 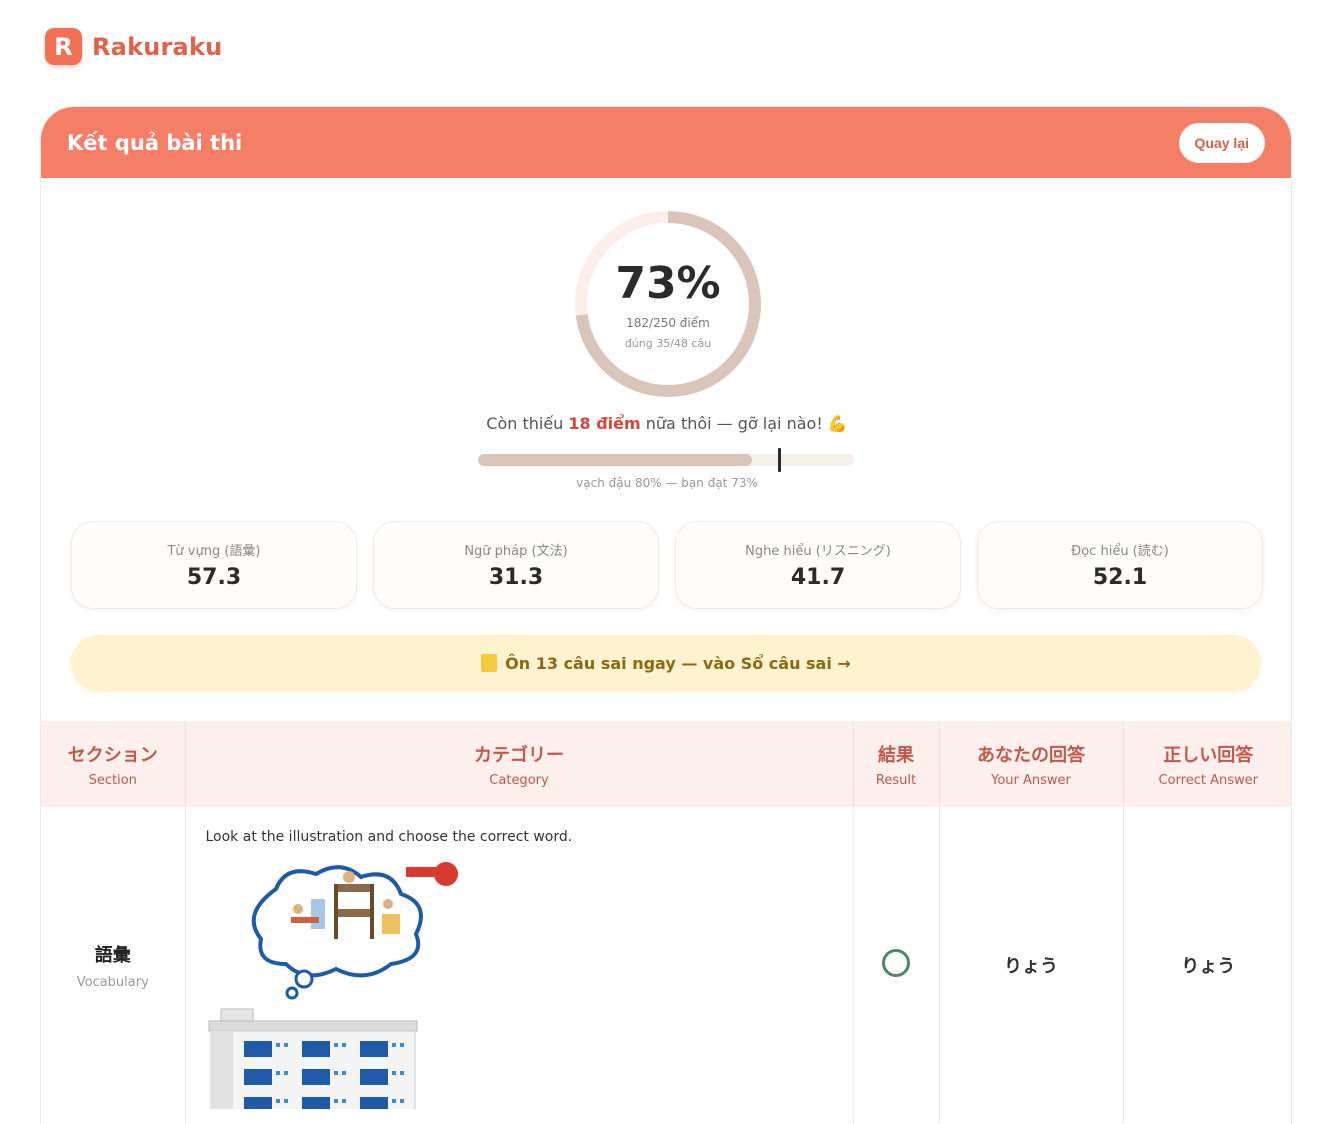 I want to click on correct-answer-cell: りょう, so click(x=1206, y=965).